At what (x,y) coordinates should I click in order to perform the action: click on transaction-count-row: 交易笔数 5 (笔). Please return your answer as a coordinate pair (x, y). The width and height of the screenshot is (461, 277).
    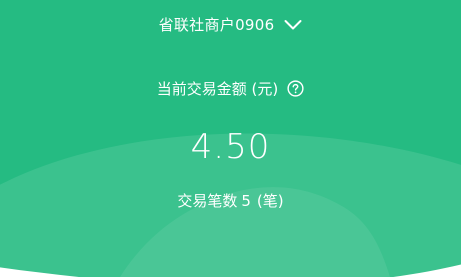
    Looking at the image, I should click on (230, 201).